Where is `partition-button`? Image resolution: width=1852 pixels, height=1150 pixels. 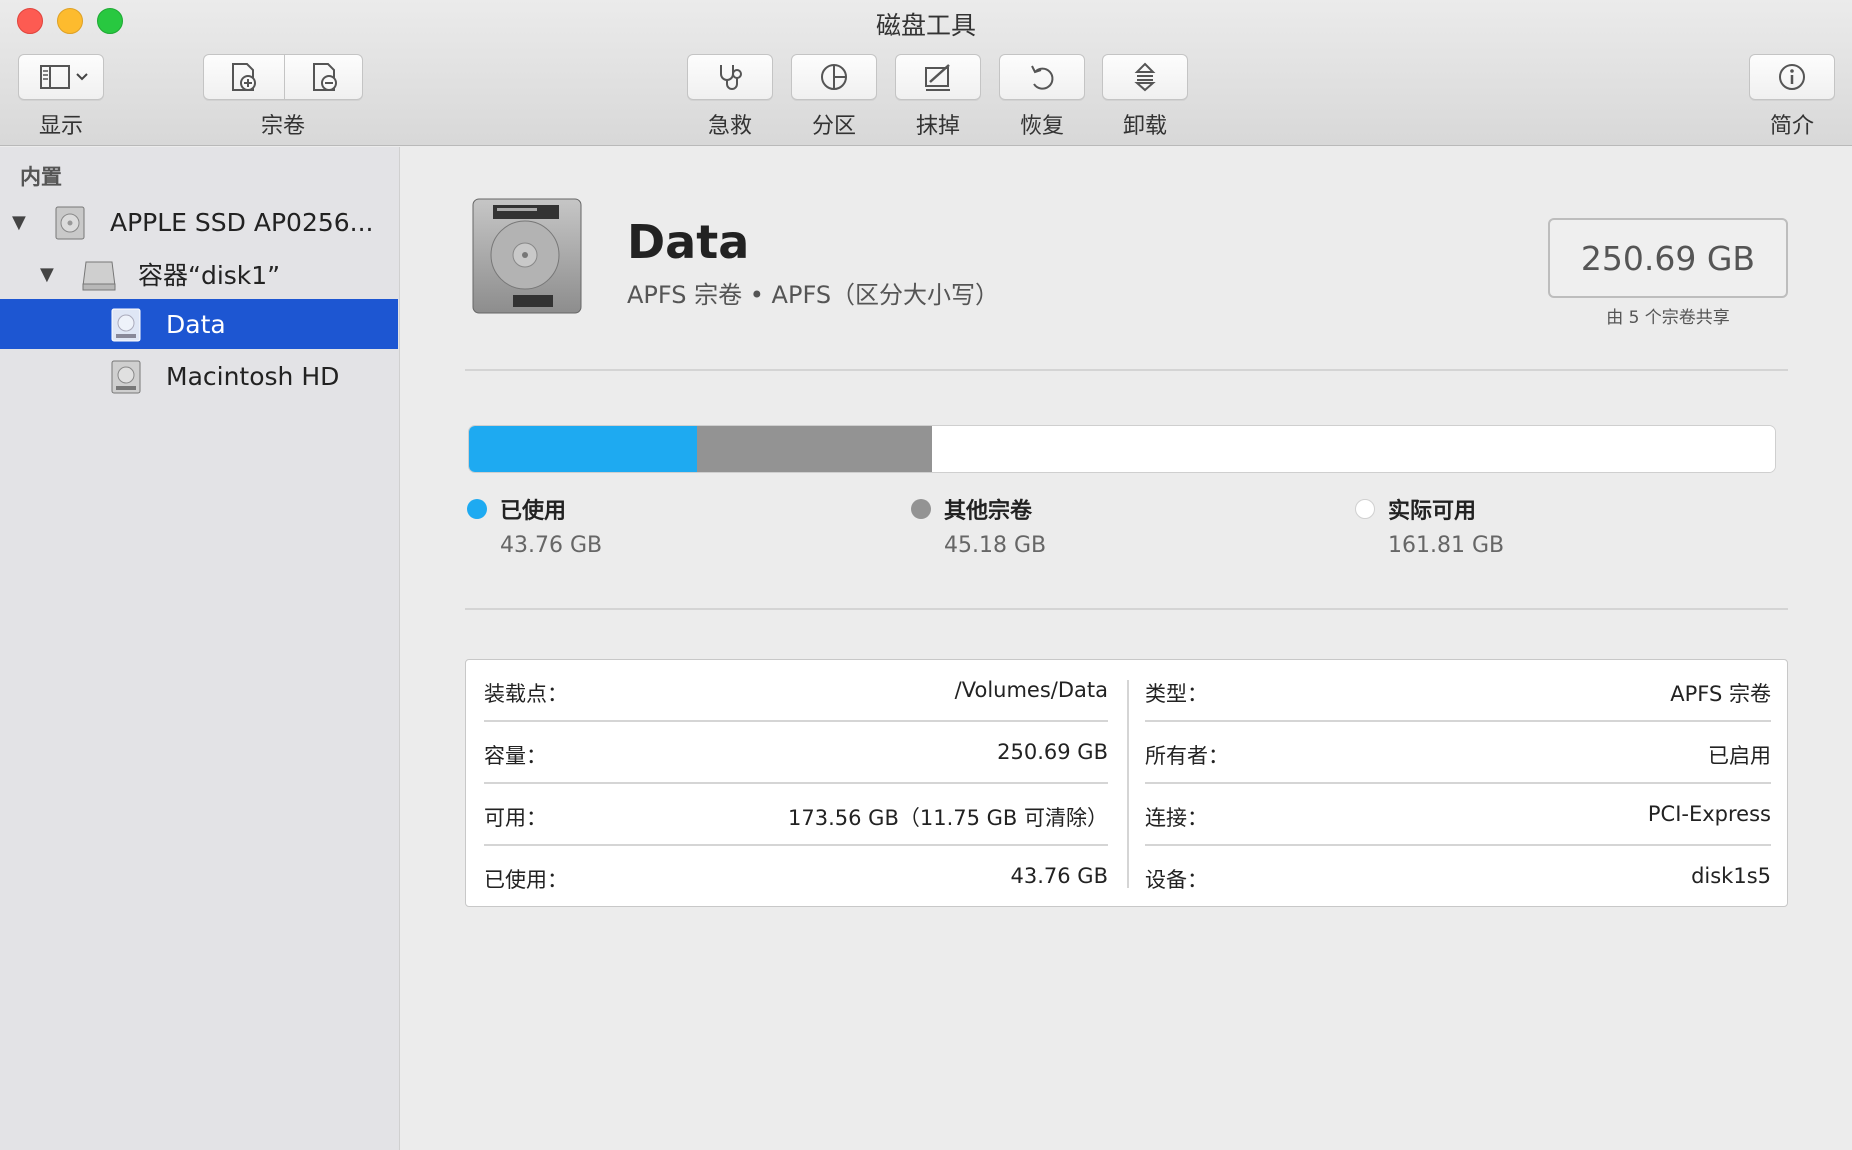 partition-button is located at coordinates (834, 77).